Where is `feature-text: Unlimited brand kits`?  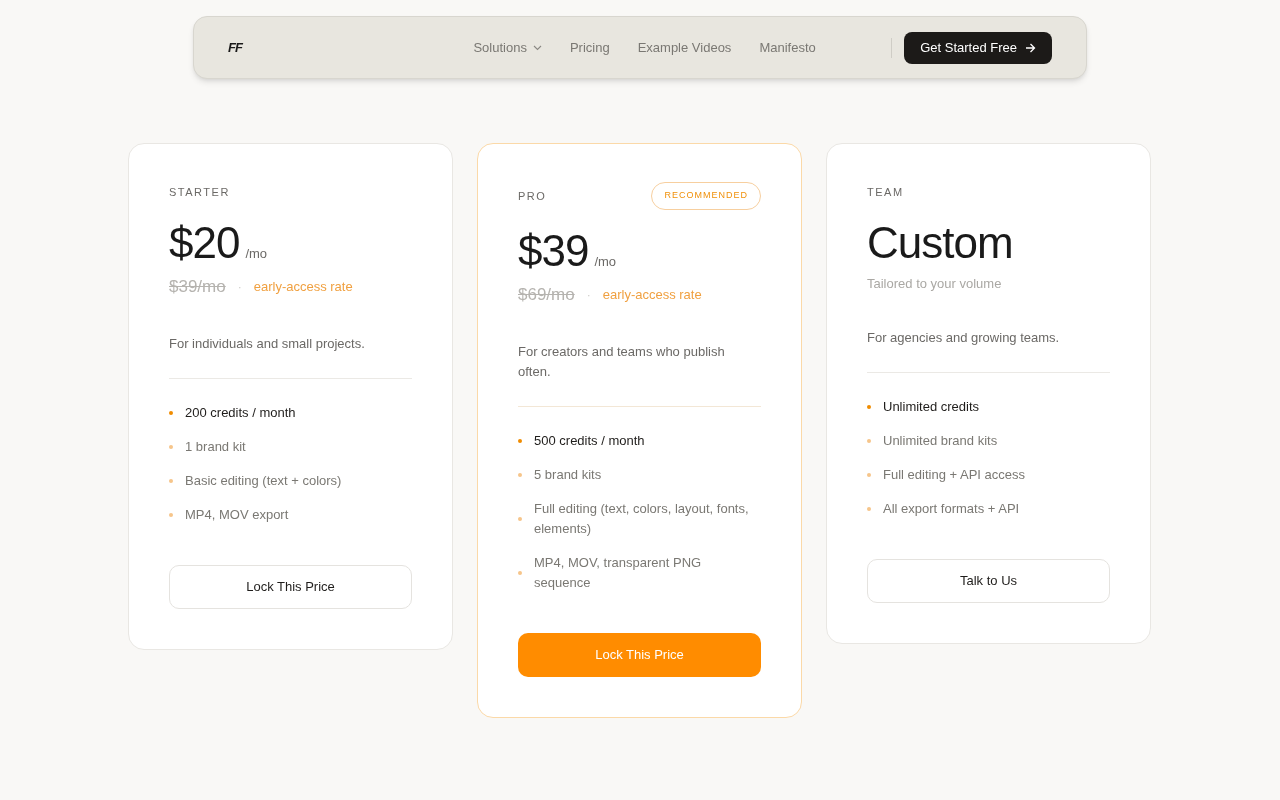 feature-text: Unlimited brand kits is located at coordinates (940, 440).